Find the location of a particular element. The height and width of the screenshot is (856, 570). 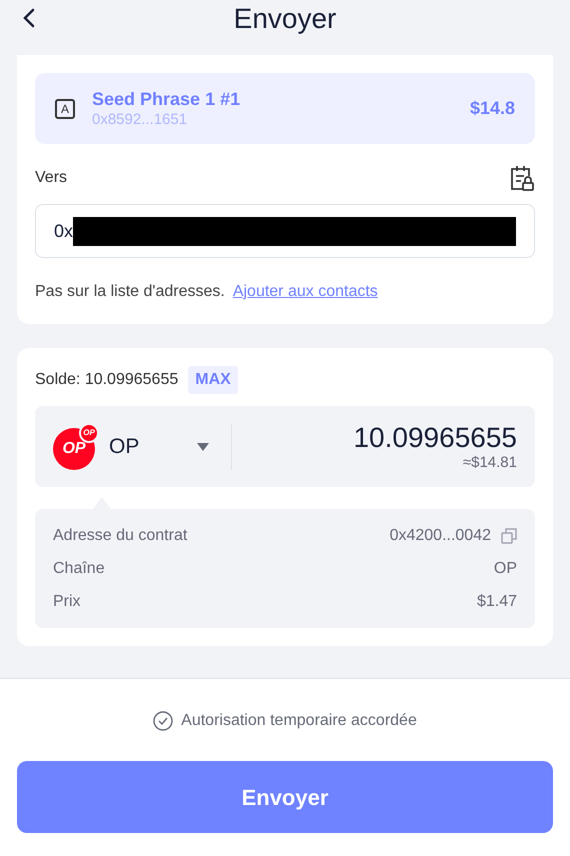

authorization-status: Autorisation temporaire accordée is located at coordinates (299, 721).